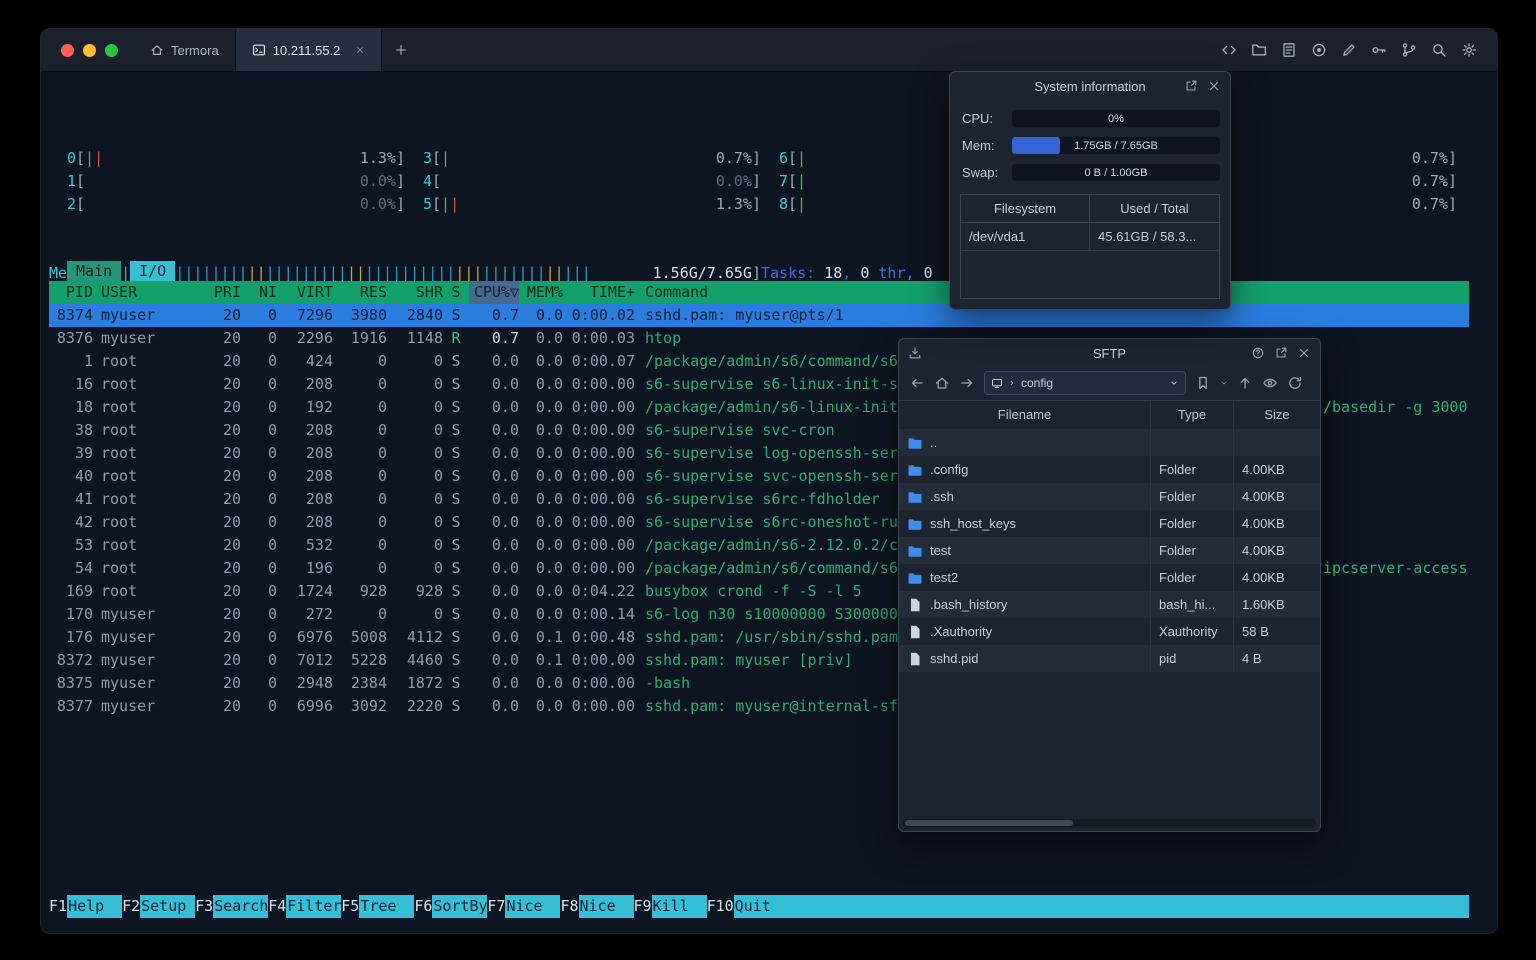 The image size is (1536, 960). Describe the element at coordinates (1245, 383) in the screenshot. I see `up-arrow-icon` at that location.